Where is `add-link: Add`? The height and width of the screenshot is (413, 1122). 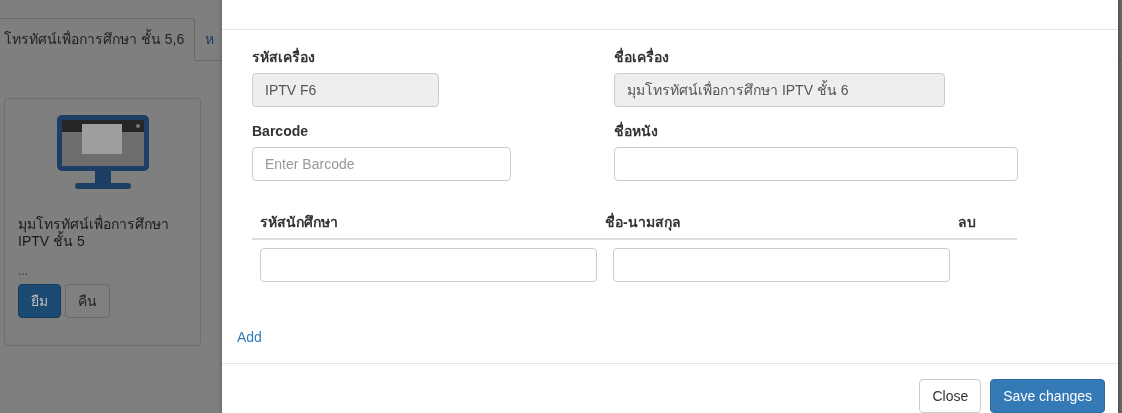
add-link: Add is located at coordinates (249, 337).